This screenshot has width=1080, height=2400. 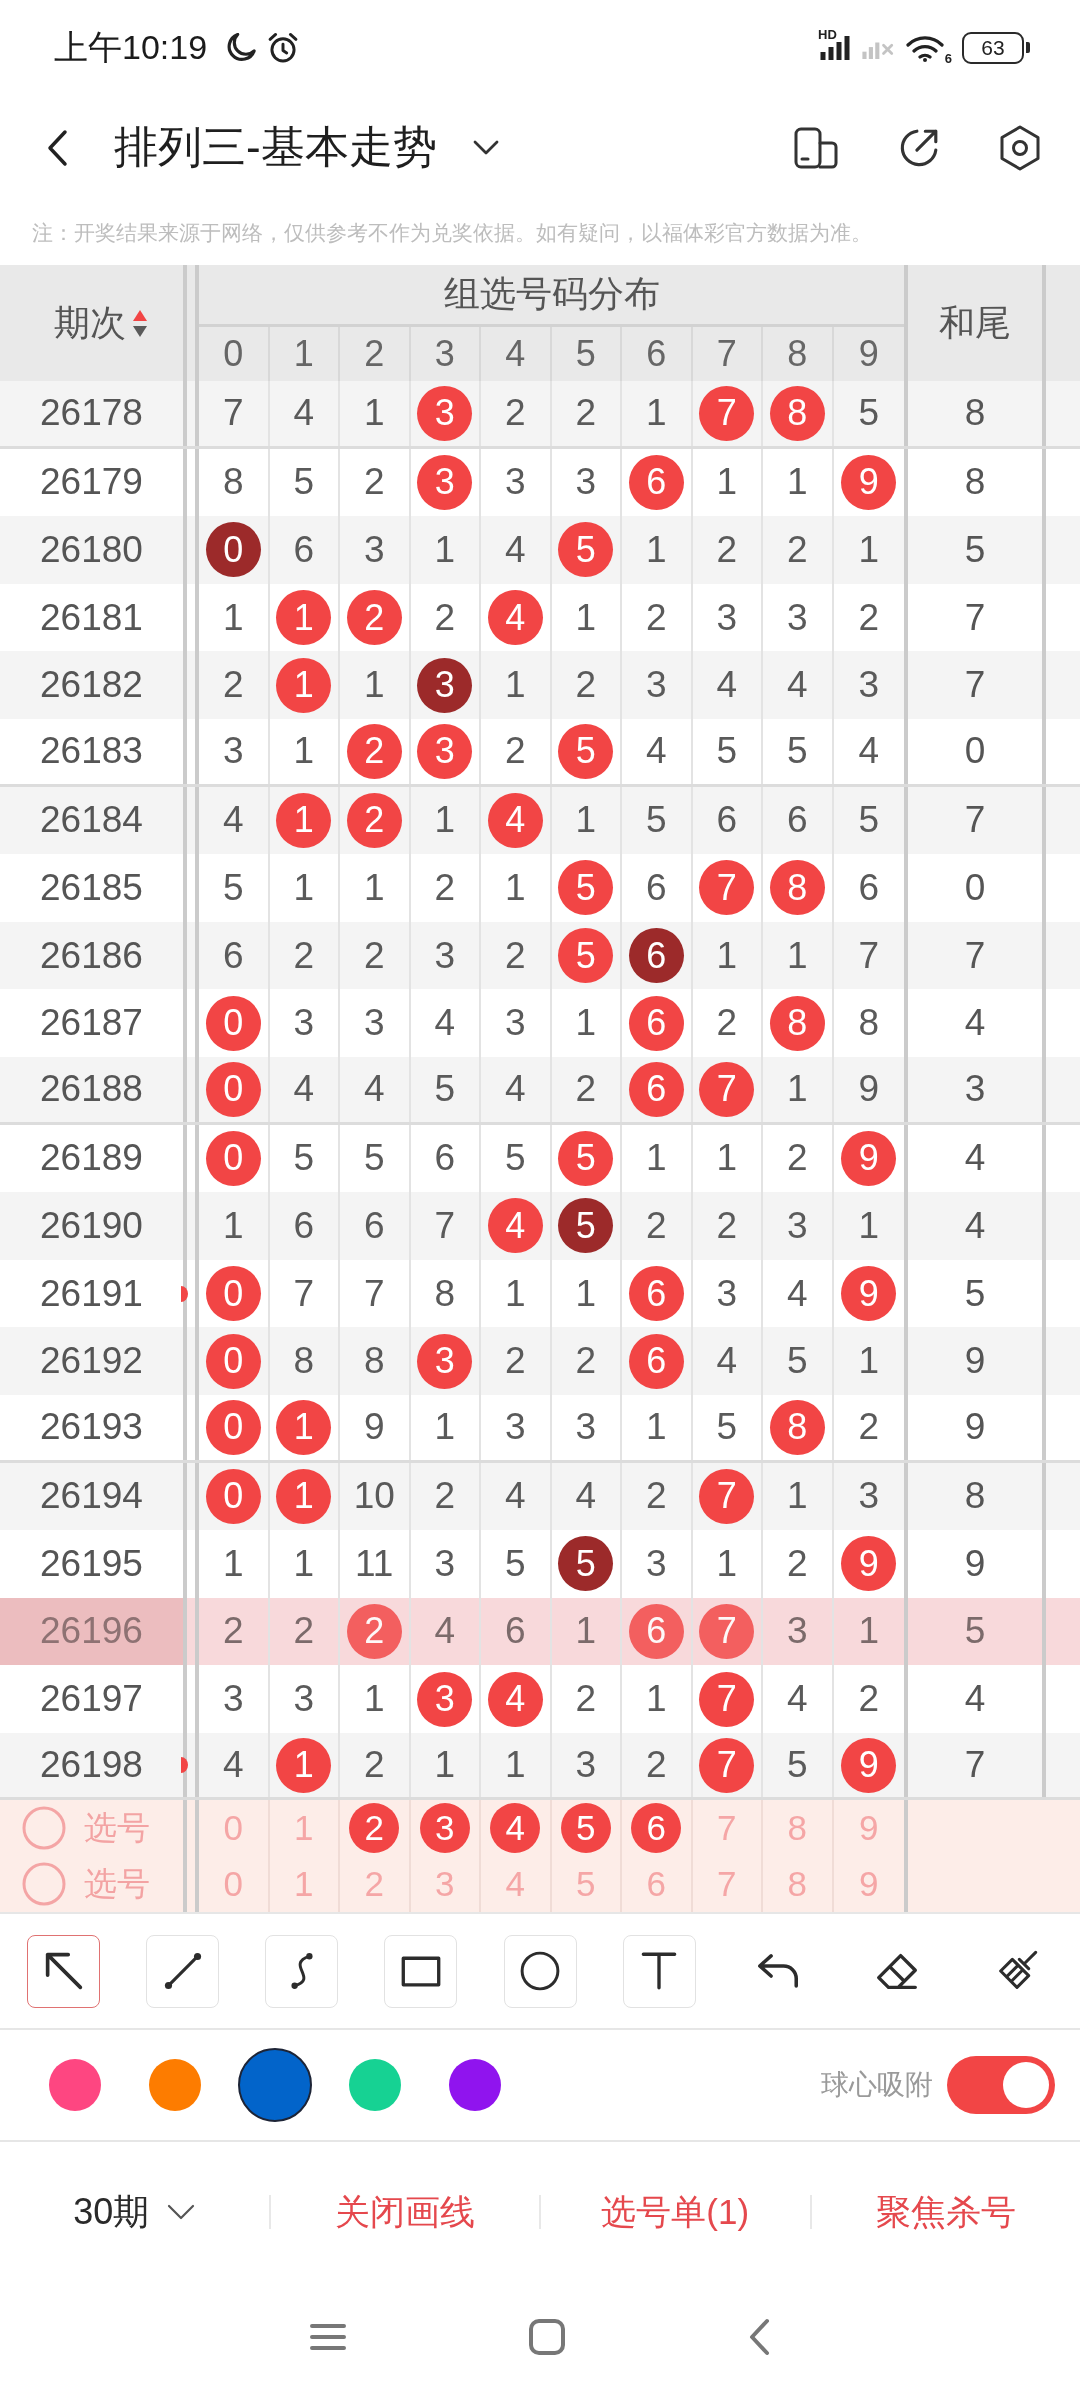 What do you see at coordinates (551, 296) in the screenshot?
I see `group-heading: 组选号码分布` at bounding box center [551, 296].